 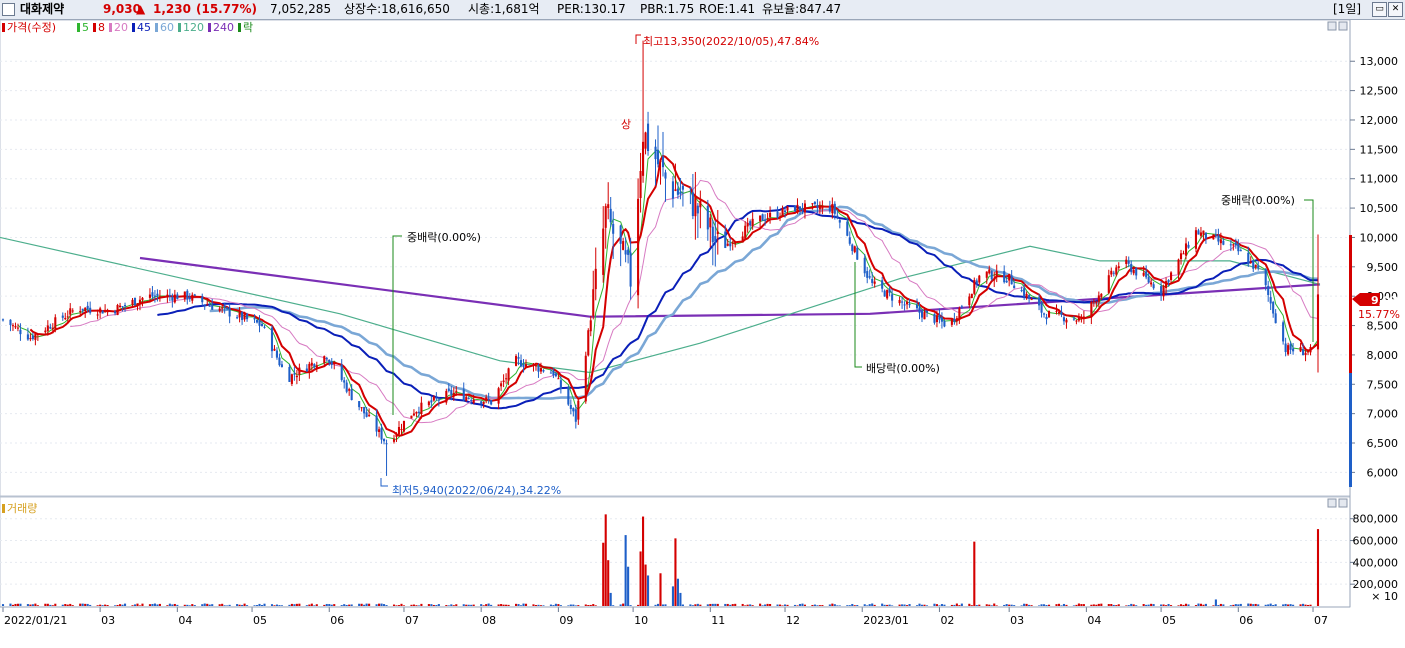 I want to click on volume-tick-label: 400,000, so click(x=1376, y=562).